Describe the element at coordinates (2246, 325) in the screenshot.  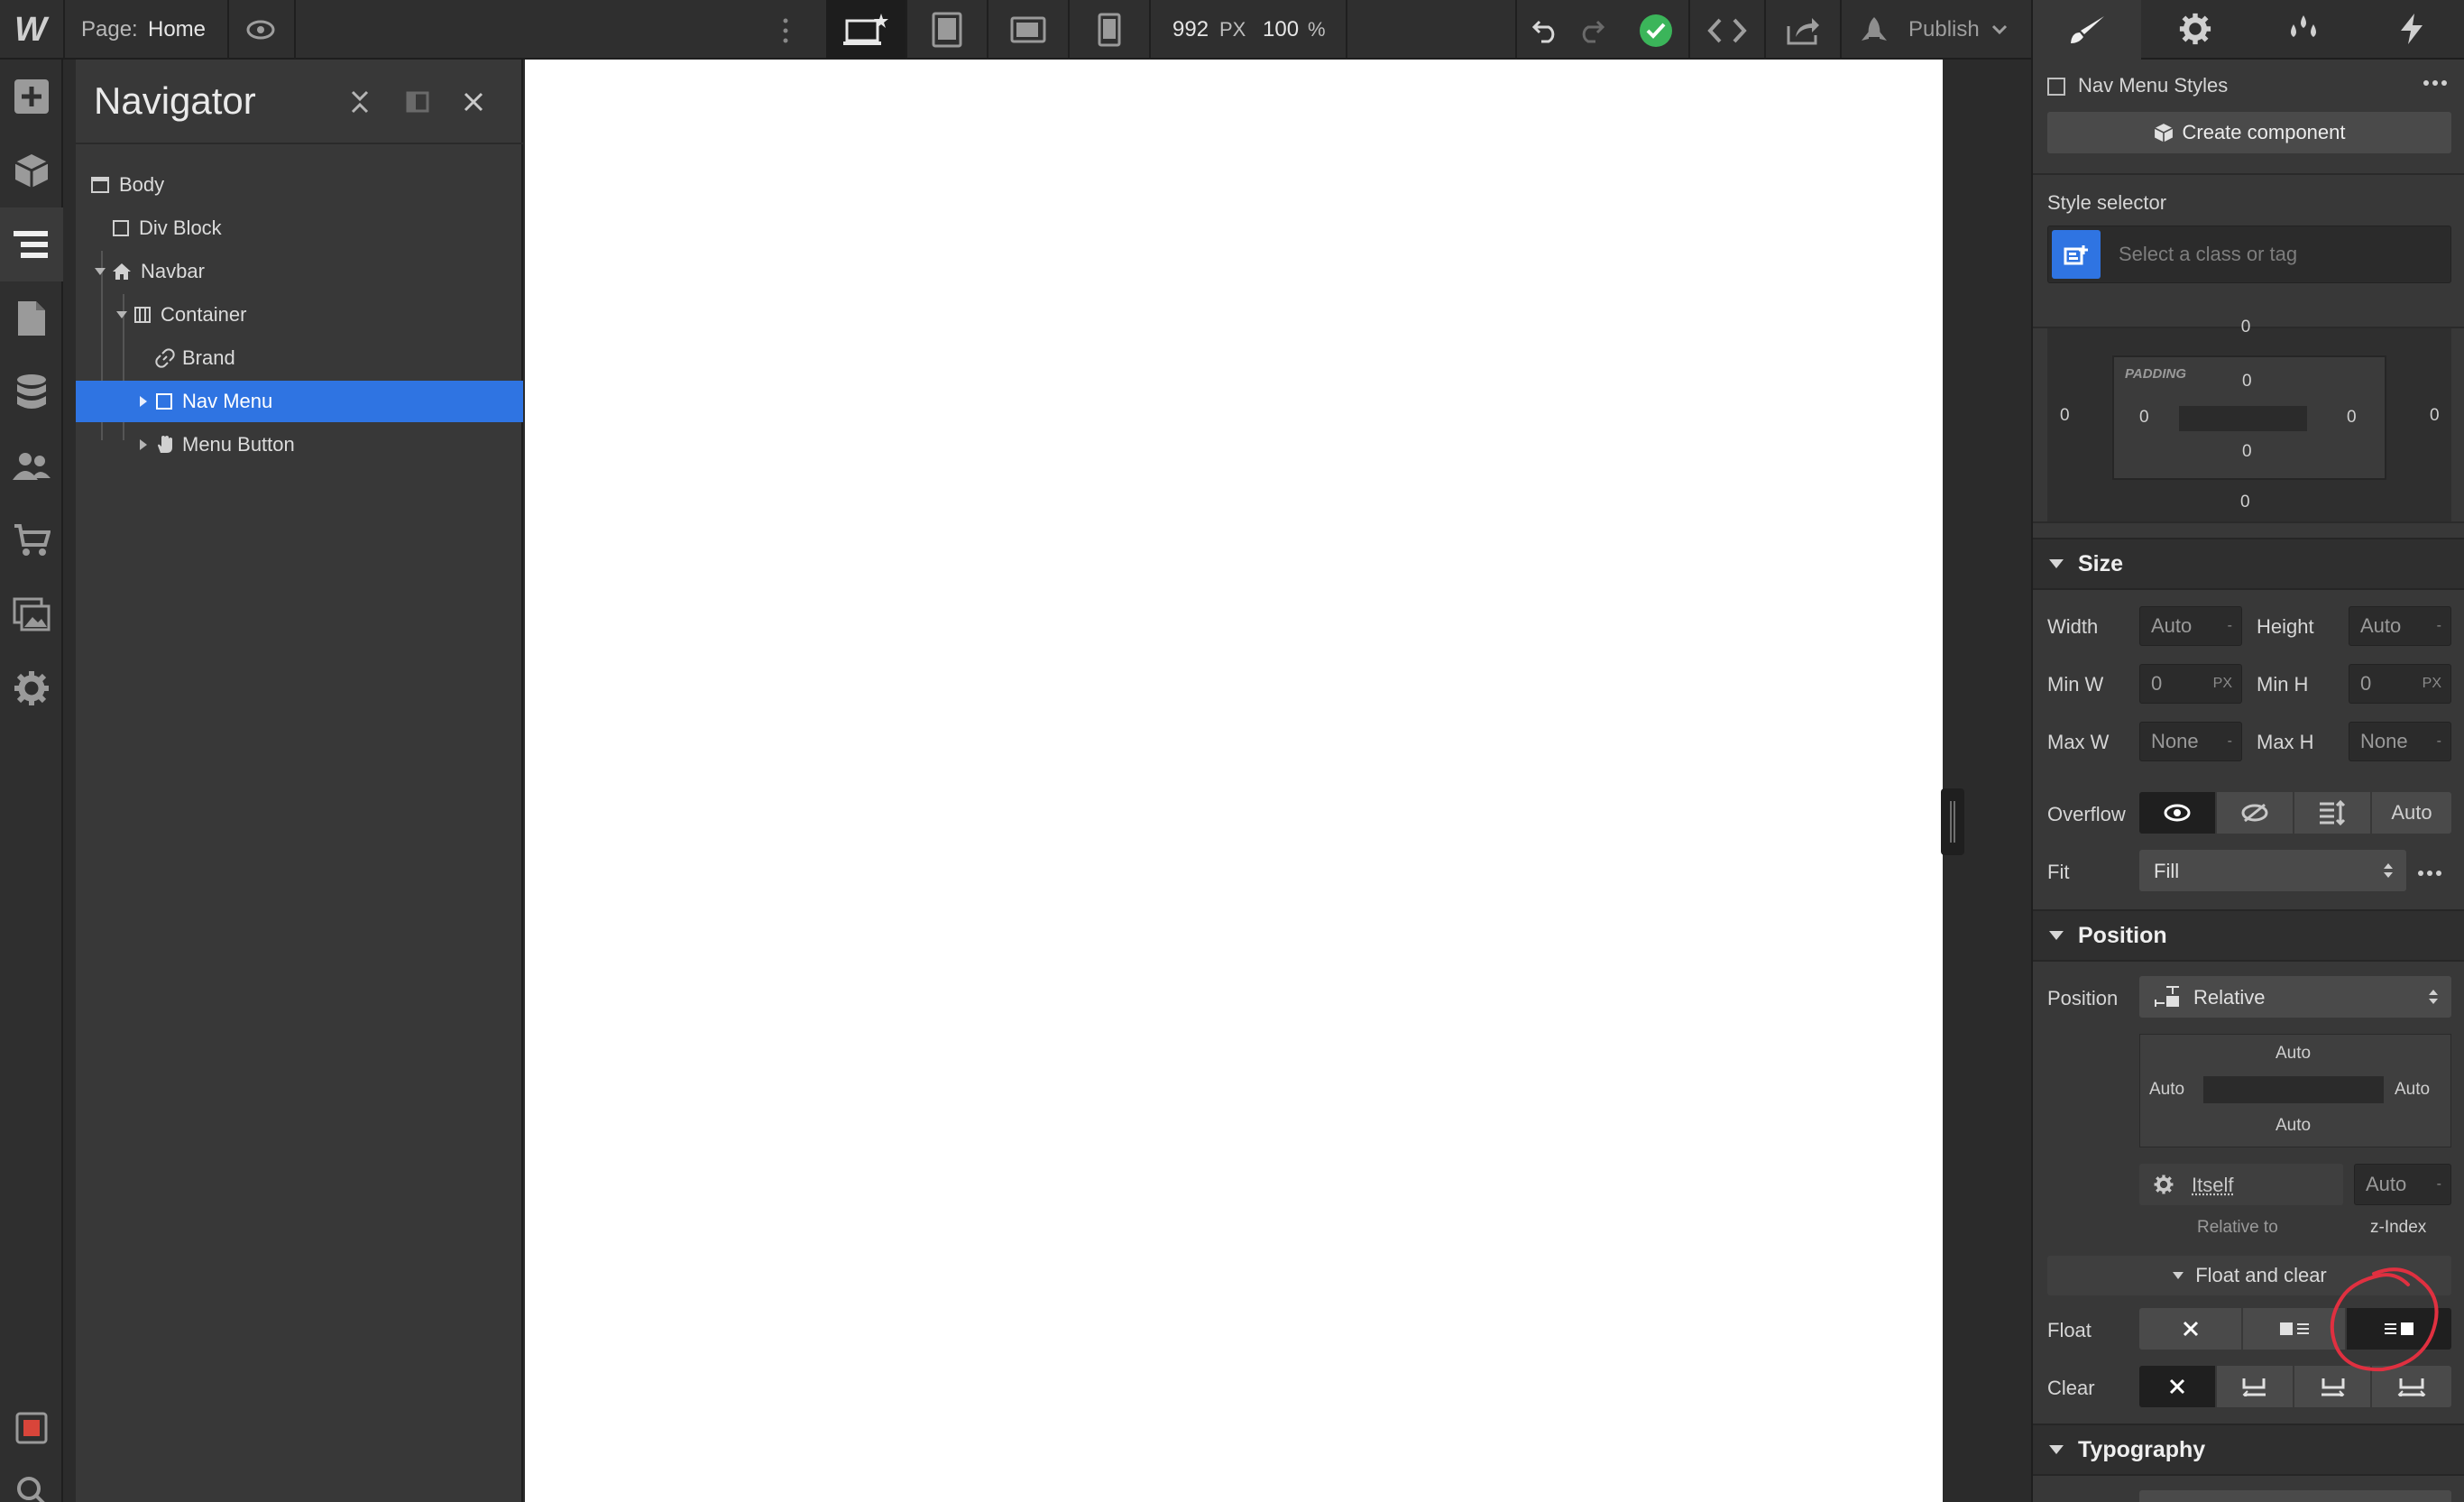
I see `margin-top-value: 0` at that location.